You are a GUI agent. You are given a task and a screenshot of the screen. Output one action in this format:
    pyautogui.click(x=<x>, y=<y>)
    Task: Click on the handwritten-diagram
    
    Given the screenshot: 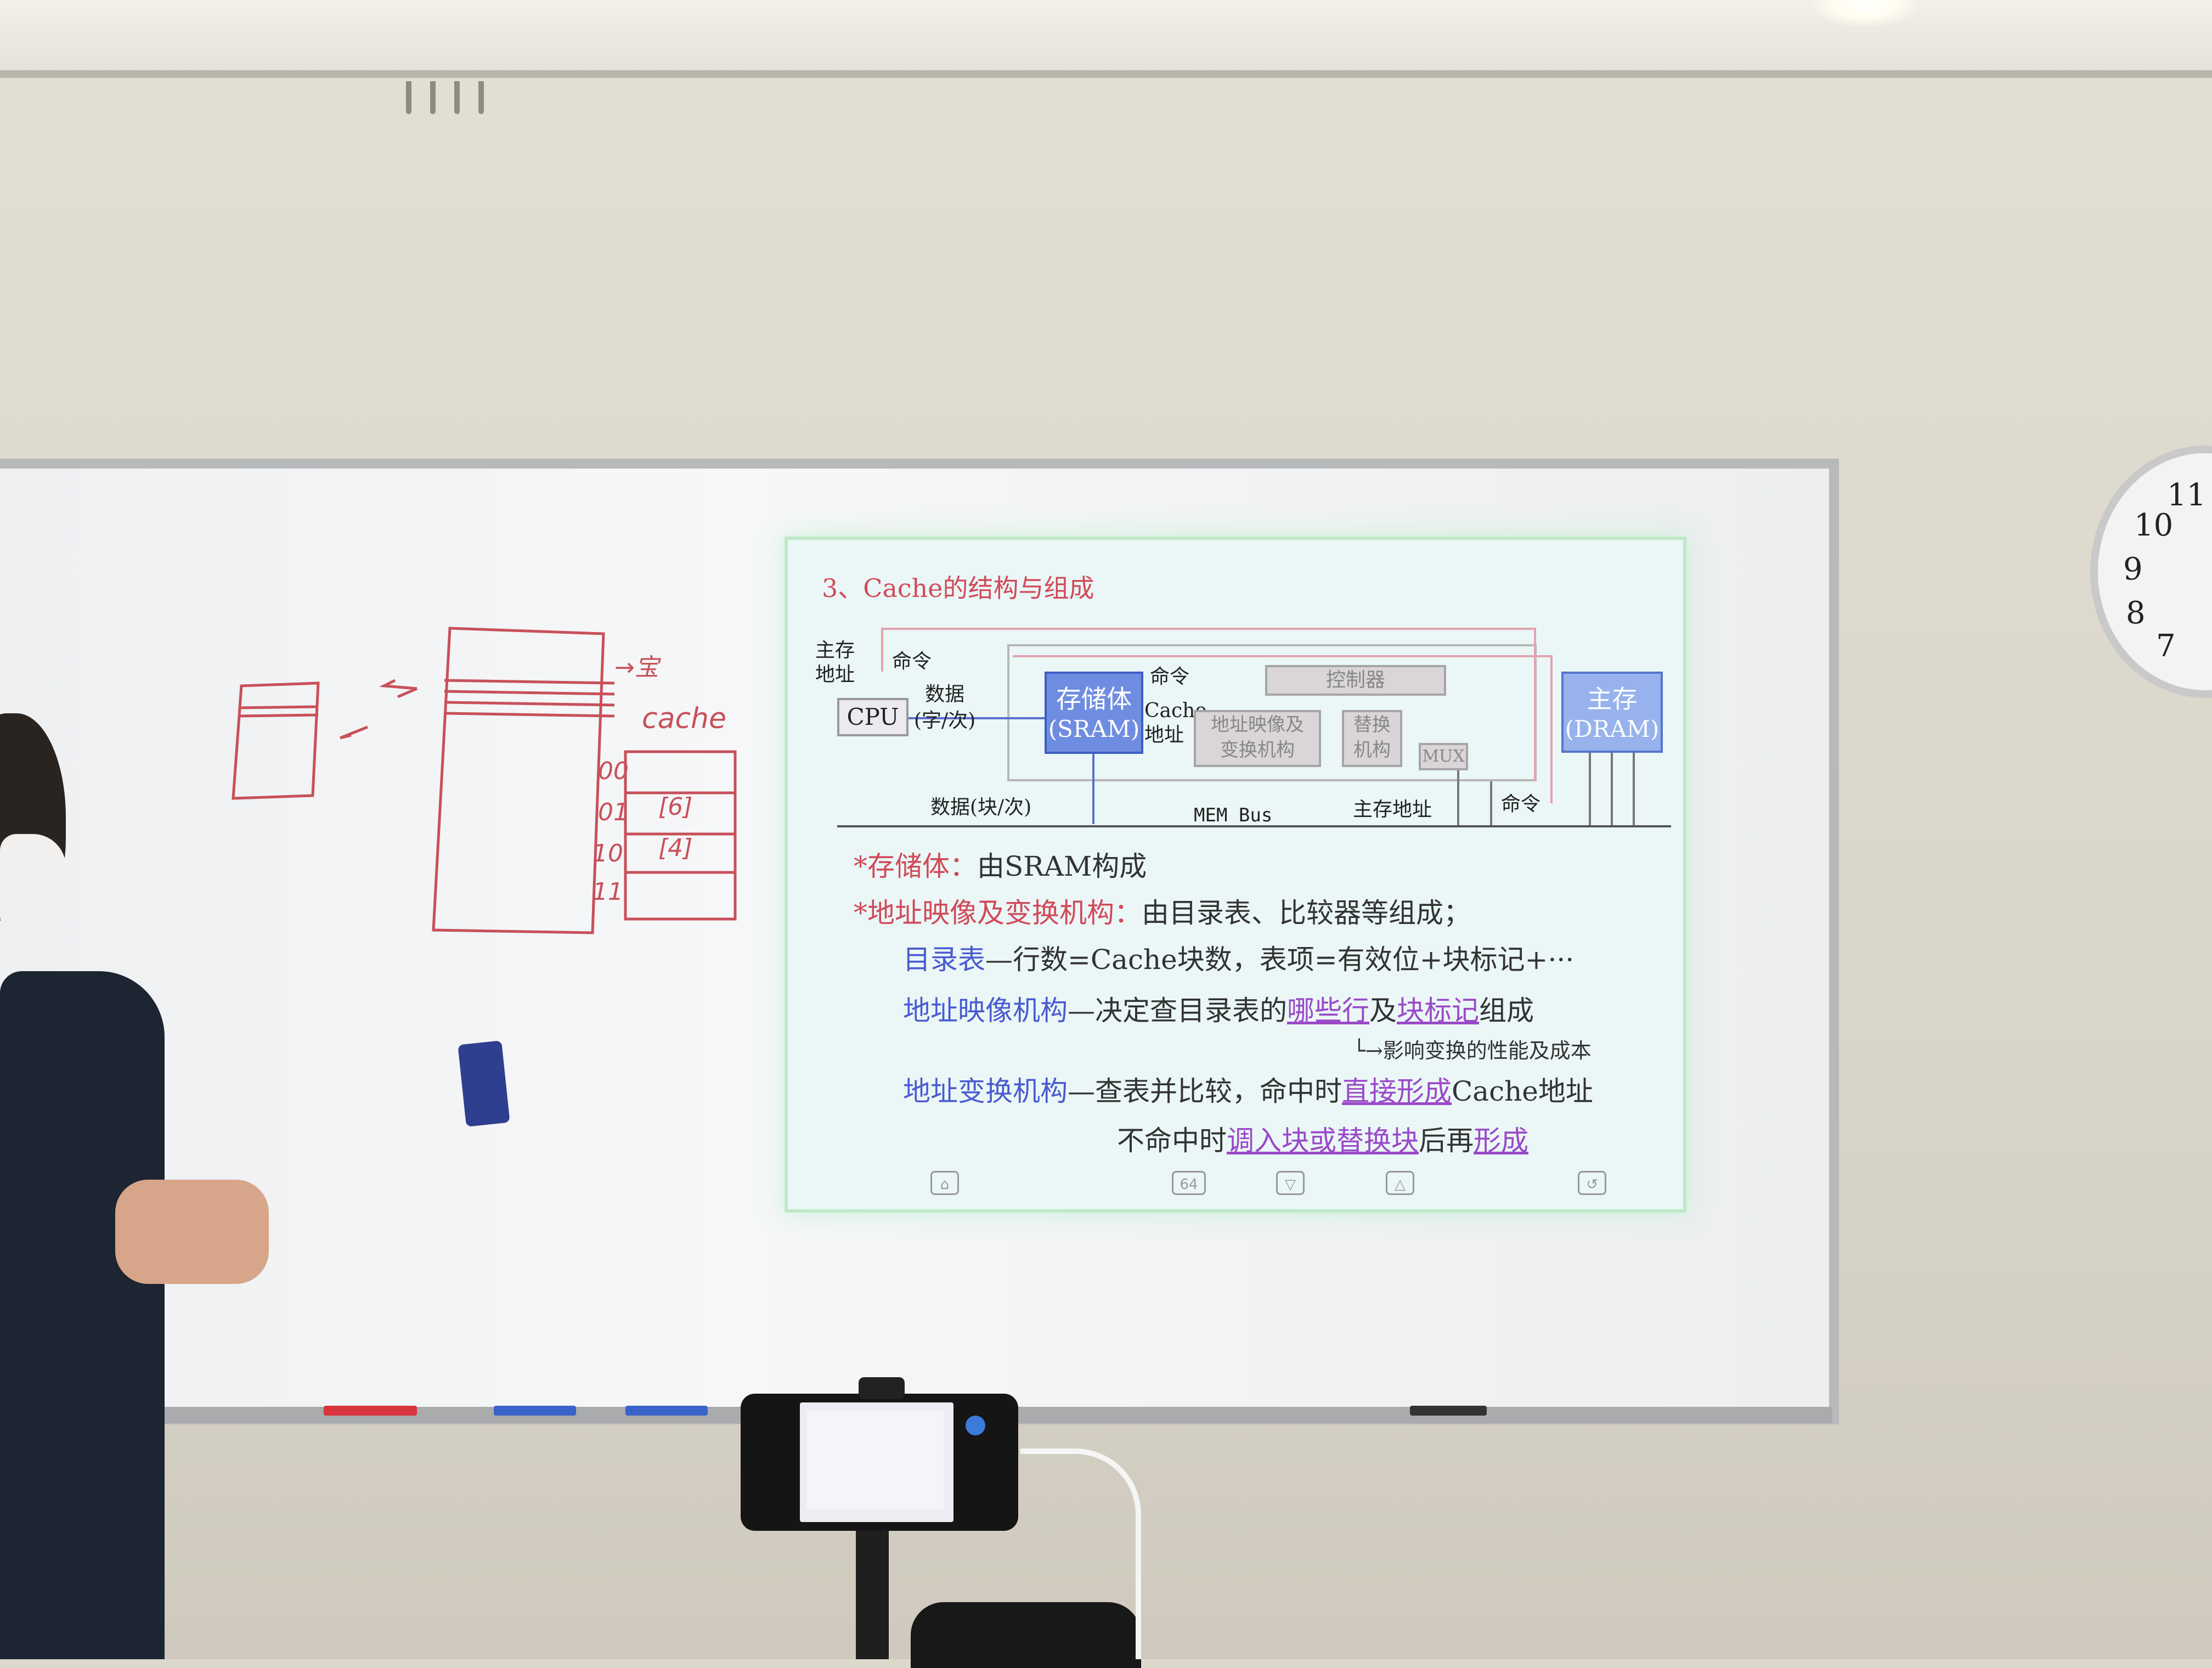 What is the action you would take?
    pyautogui.click(x=485, y=780)
    